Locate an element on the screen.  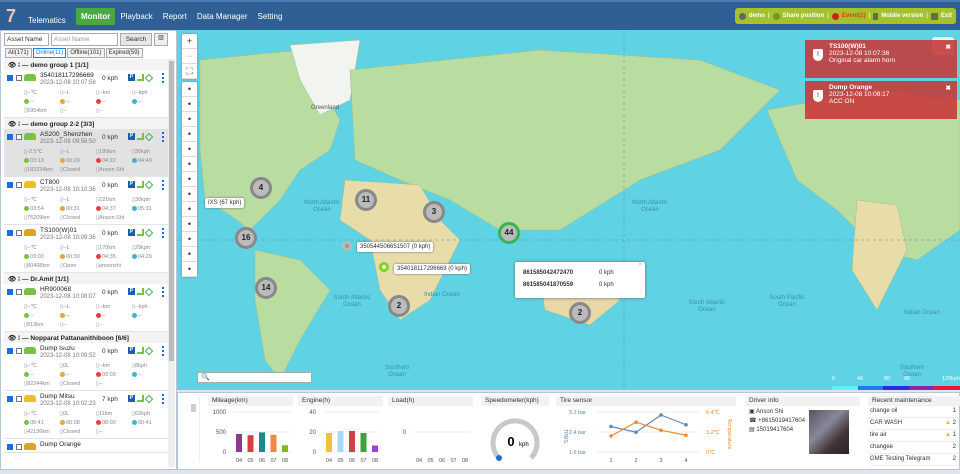
map-cluster: 4 is located at coordinates (261, 188).